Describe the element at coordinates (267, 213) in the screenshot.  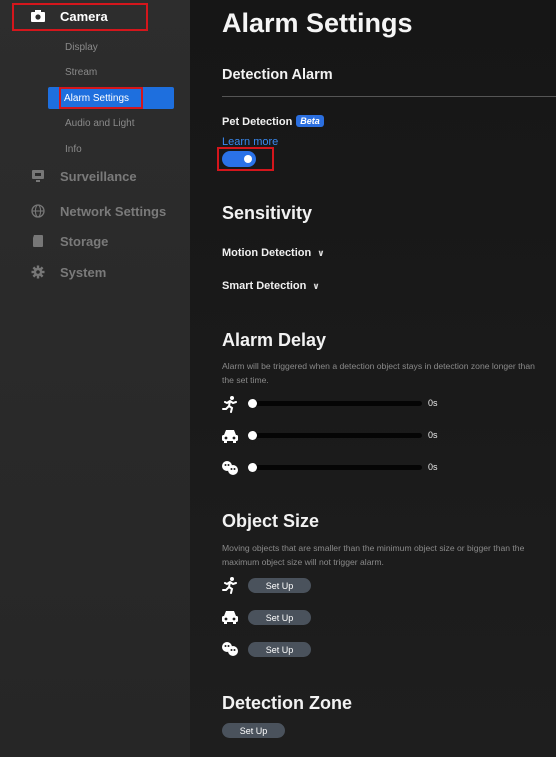
I see `sensitivity-heading: Sensitivity` at that location.